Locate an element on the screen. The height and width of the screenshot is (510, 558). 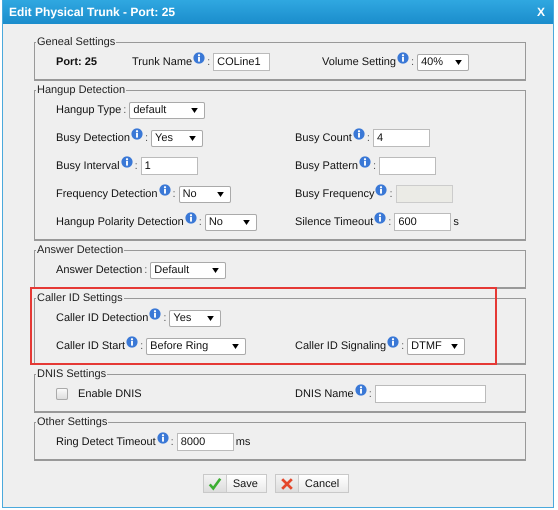
field-label: Ring Detect Timeout is located at coordinates (106, 442).